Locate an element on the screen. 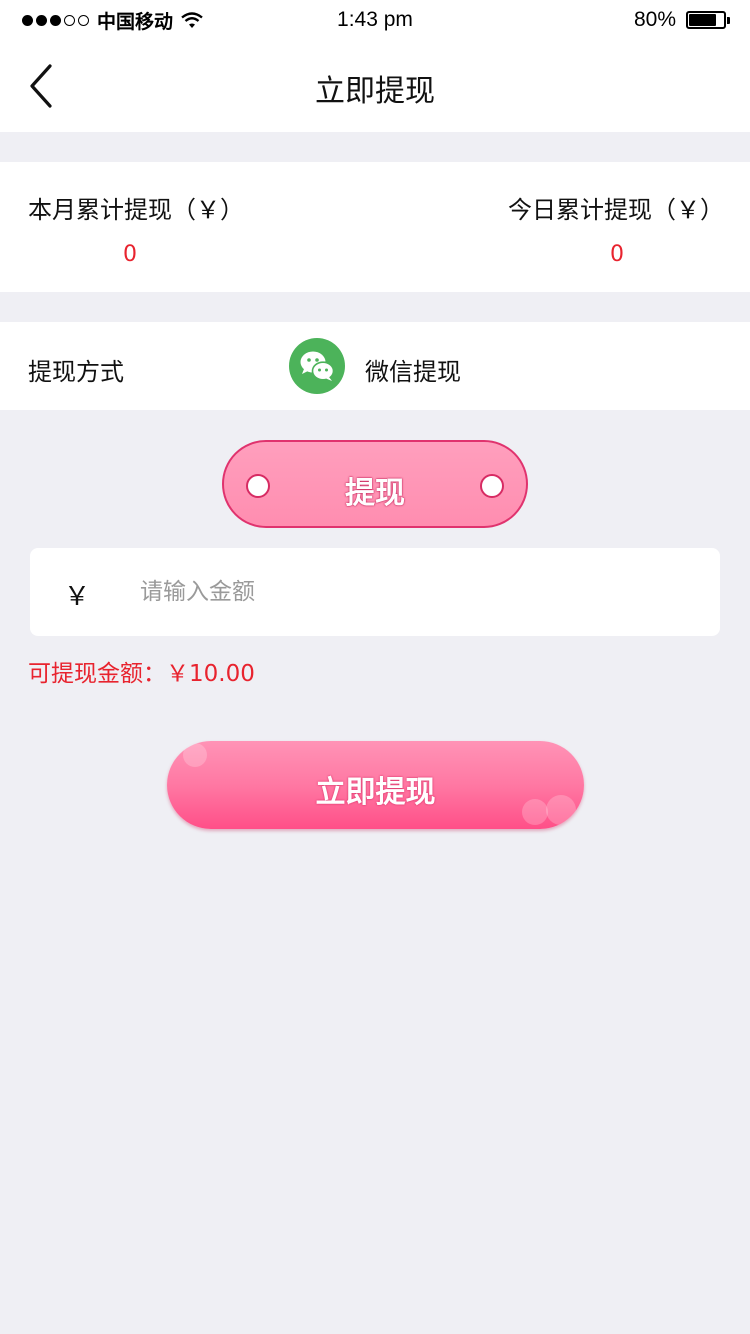  wechat-icon is located at coordinates (317, 366).